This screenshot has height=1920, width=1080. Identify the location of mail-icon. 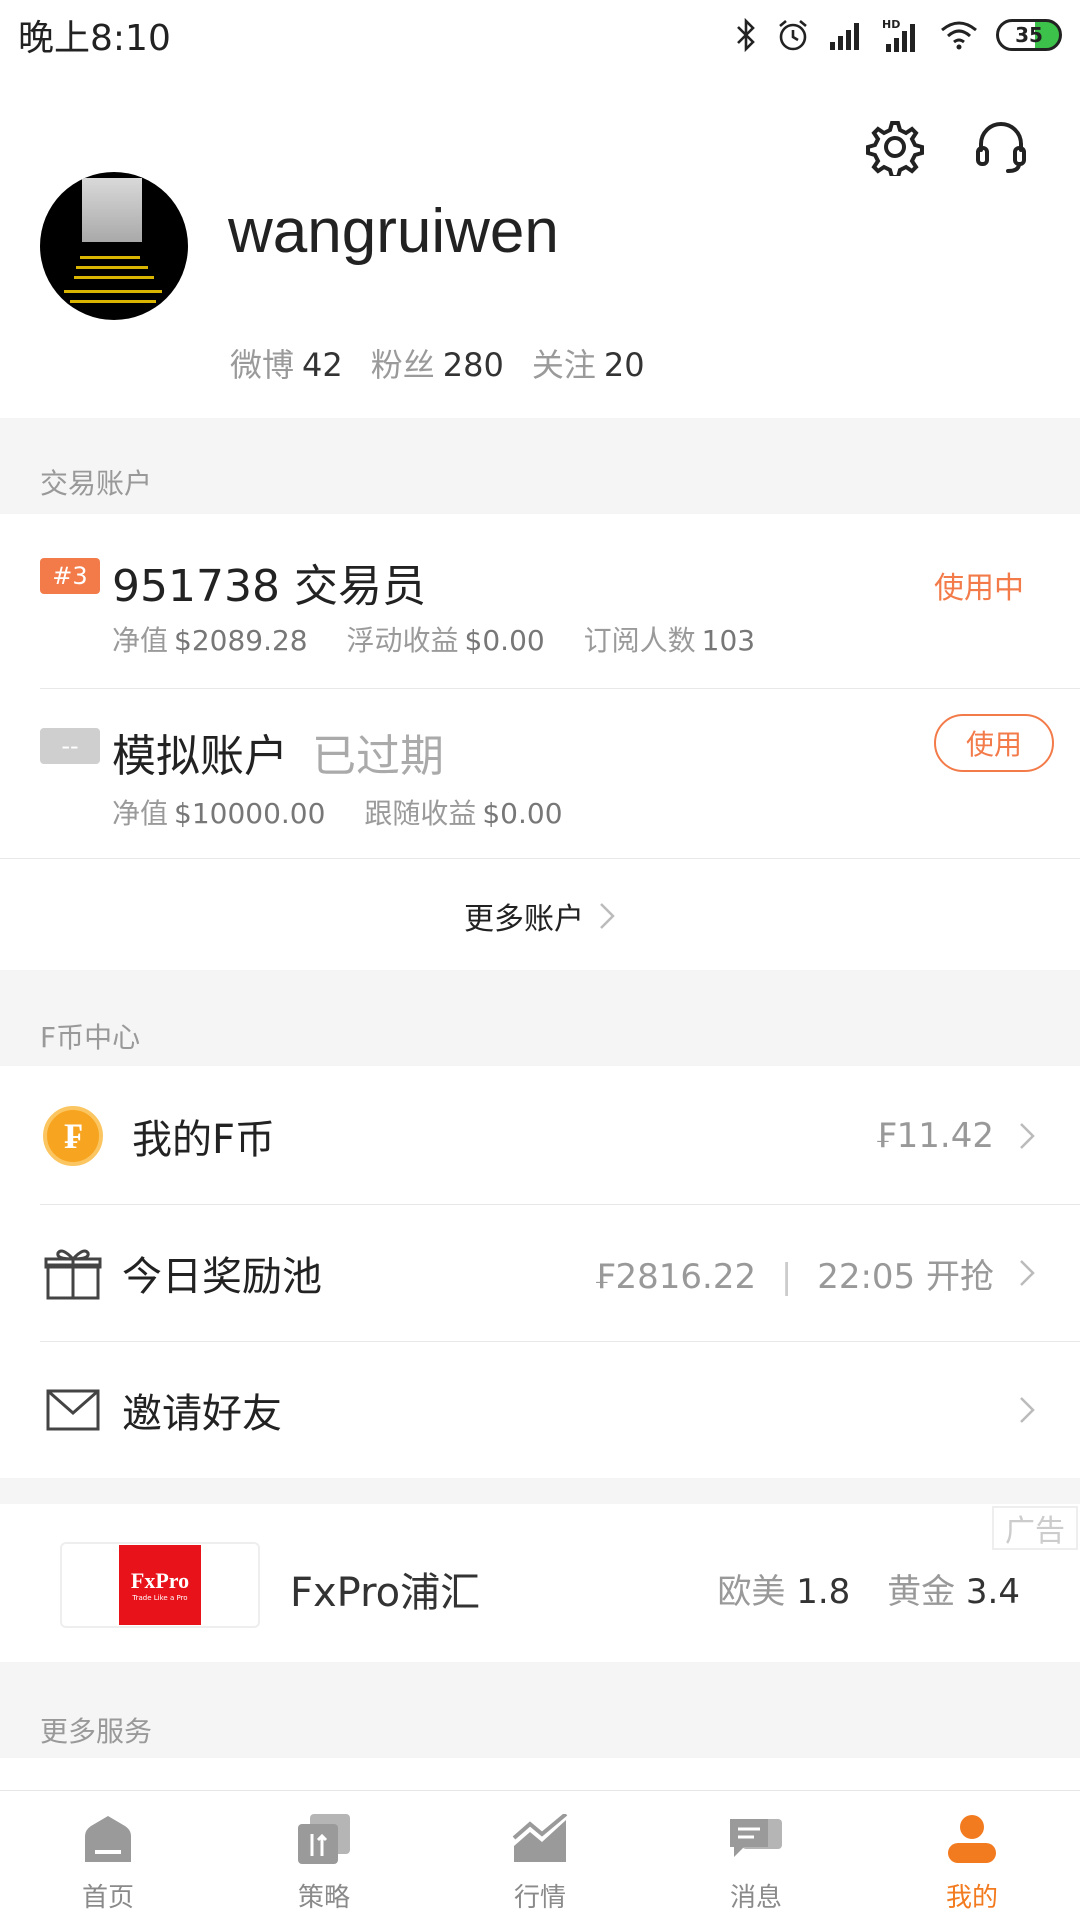
(73, 1410).